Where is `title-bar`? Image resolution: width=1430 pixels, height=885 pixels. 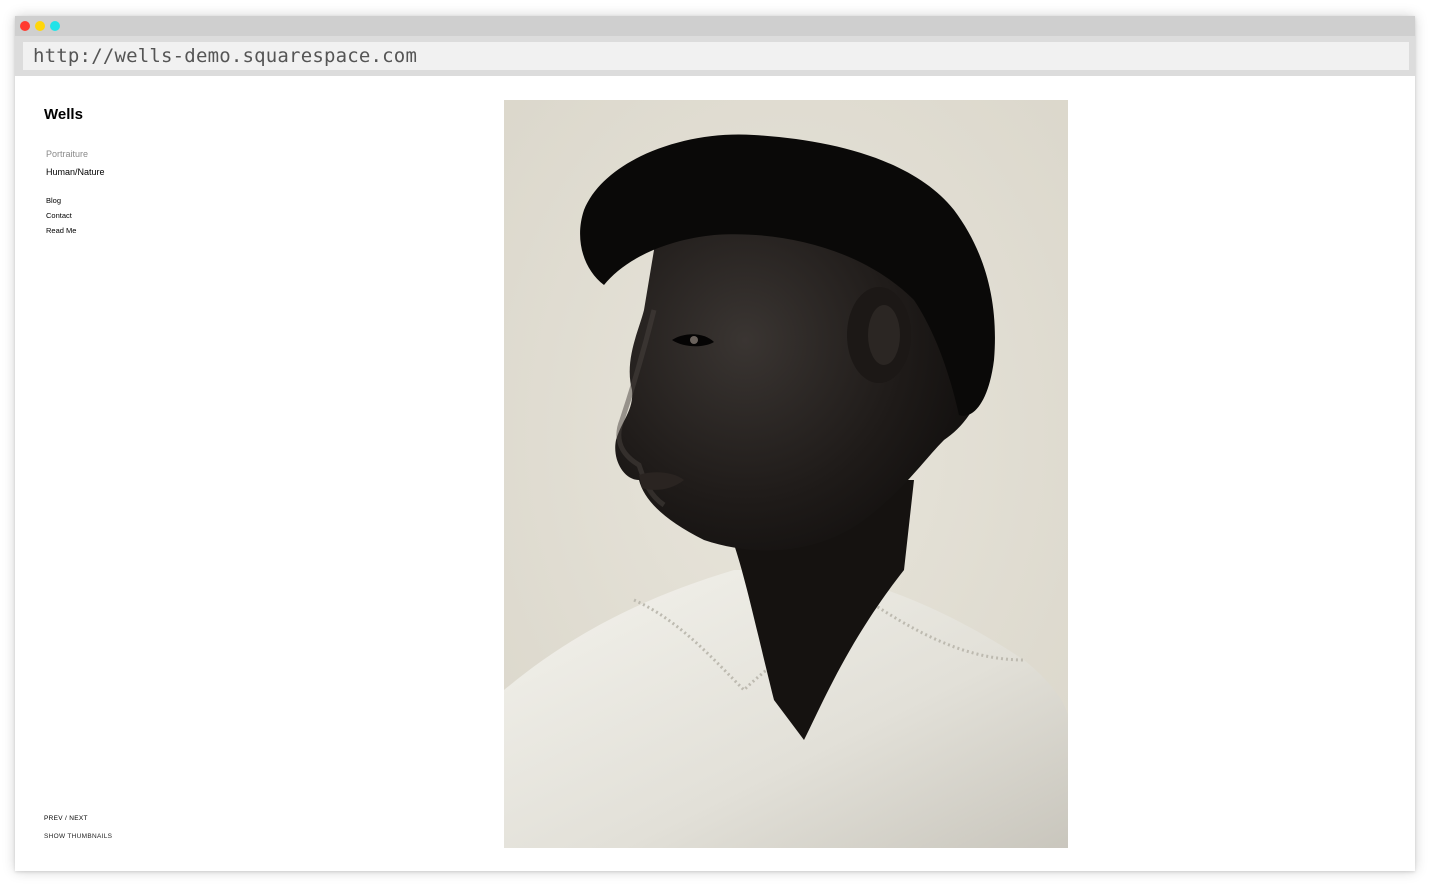 title-bar is located at coordinates (715, 26).